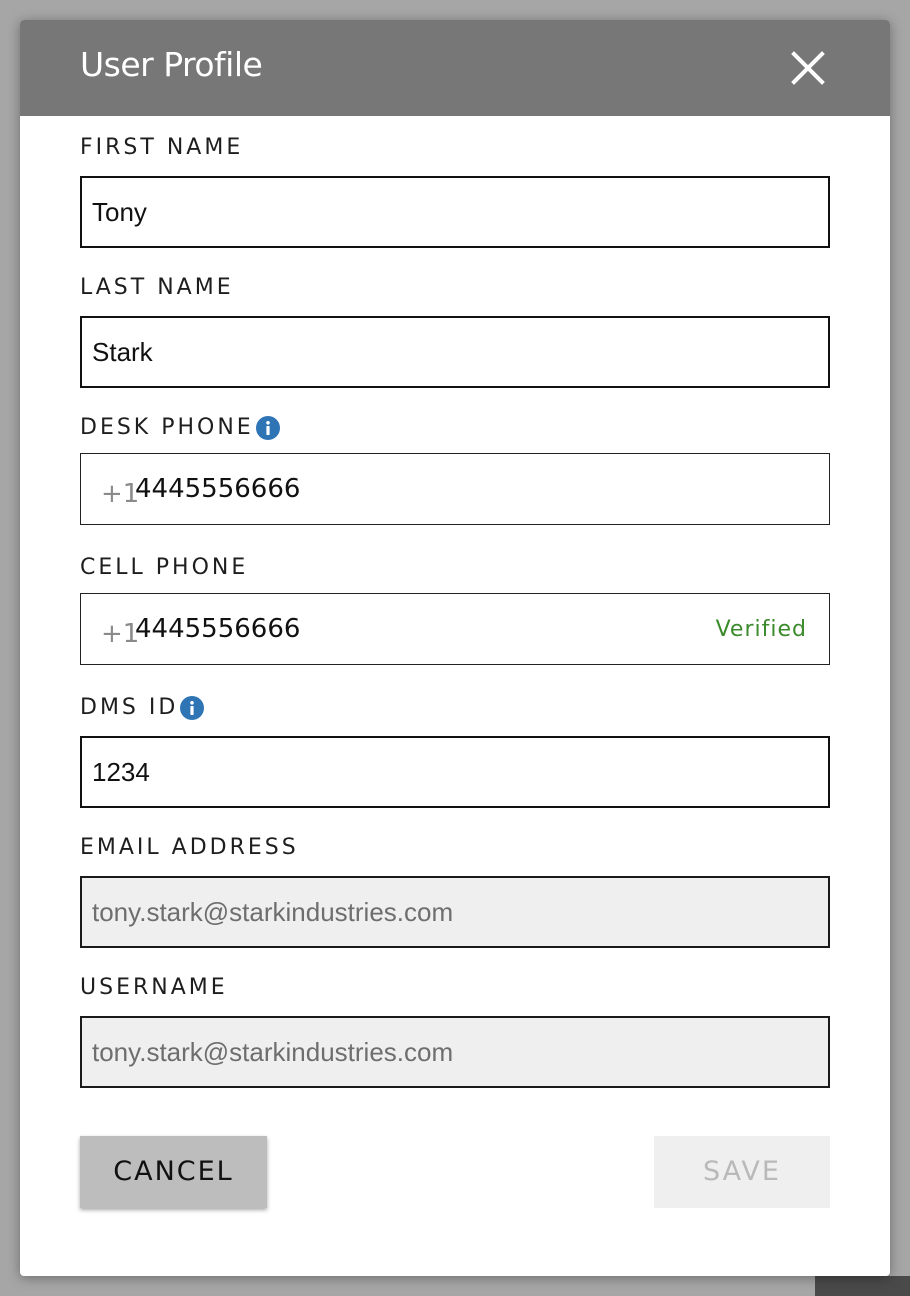 This screenshot has width=910, height=1296. What do you see at coordinates (452, 772) in the screenshot?
I see `dms-id-input` at bounding box center [452, 772].